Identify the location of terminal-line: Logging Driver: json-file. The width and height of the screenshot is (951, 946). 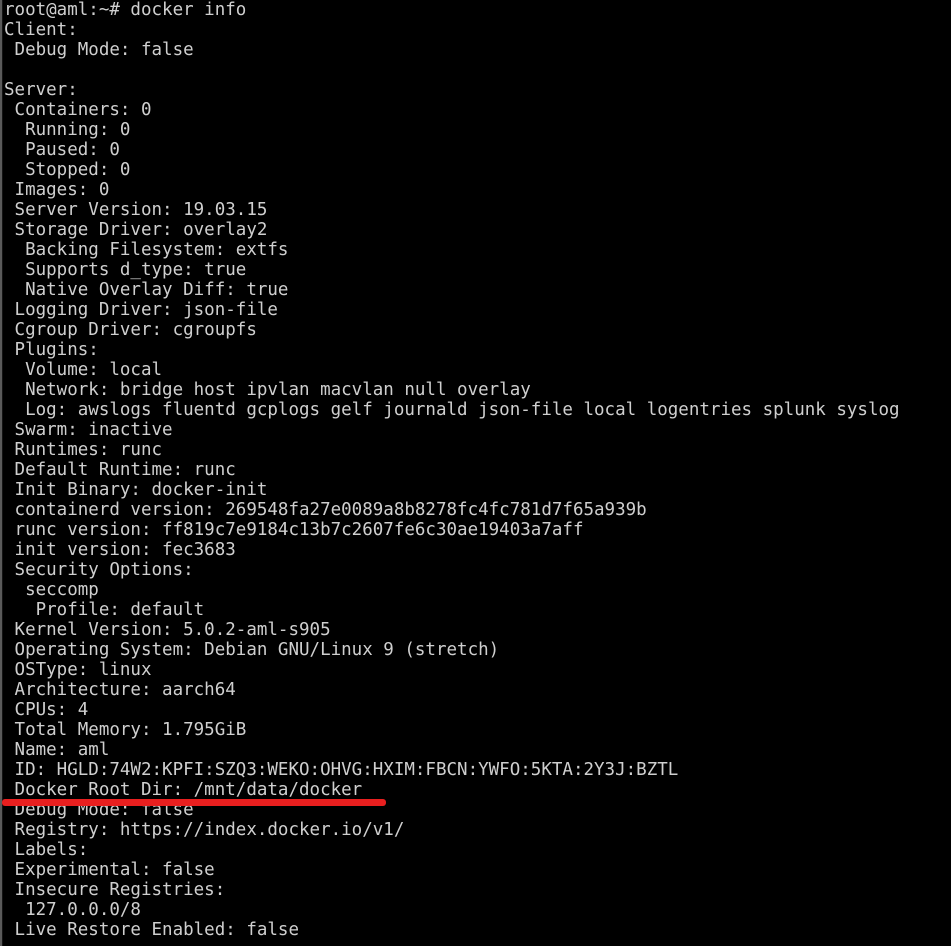
(141, 310).